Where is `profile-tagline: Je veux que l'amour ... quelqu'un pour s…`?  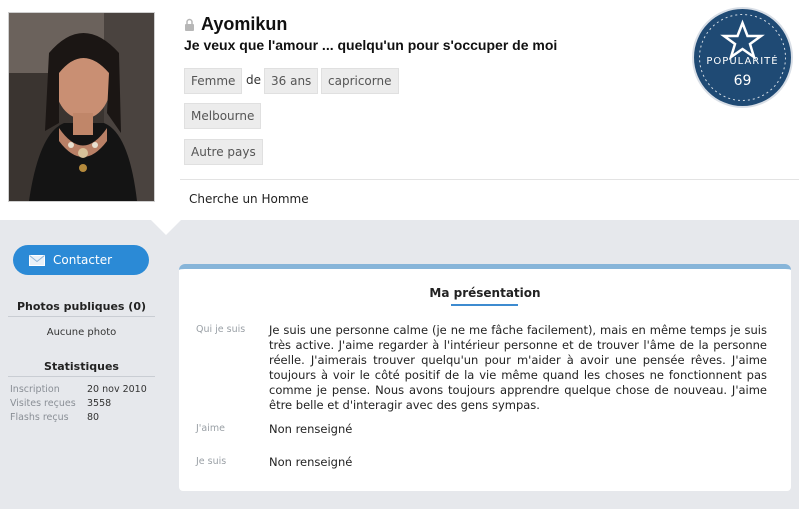
profile-tagline: Je veux que l'amour ... quelqu'un pour s… is located at coordinates (371, 45).